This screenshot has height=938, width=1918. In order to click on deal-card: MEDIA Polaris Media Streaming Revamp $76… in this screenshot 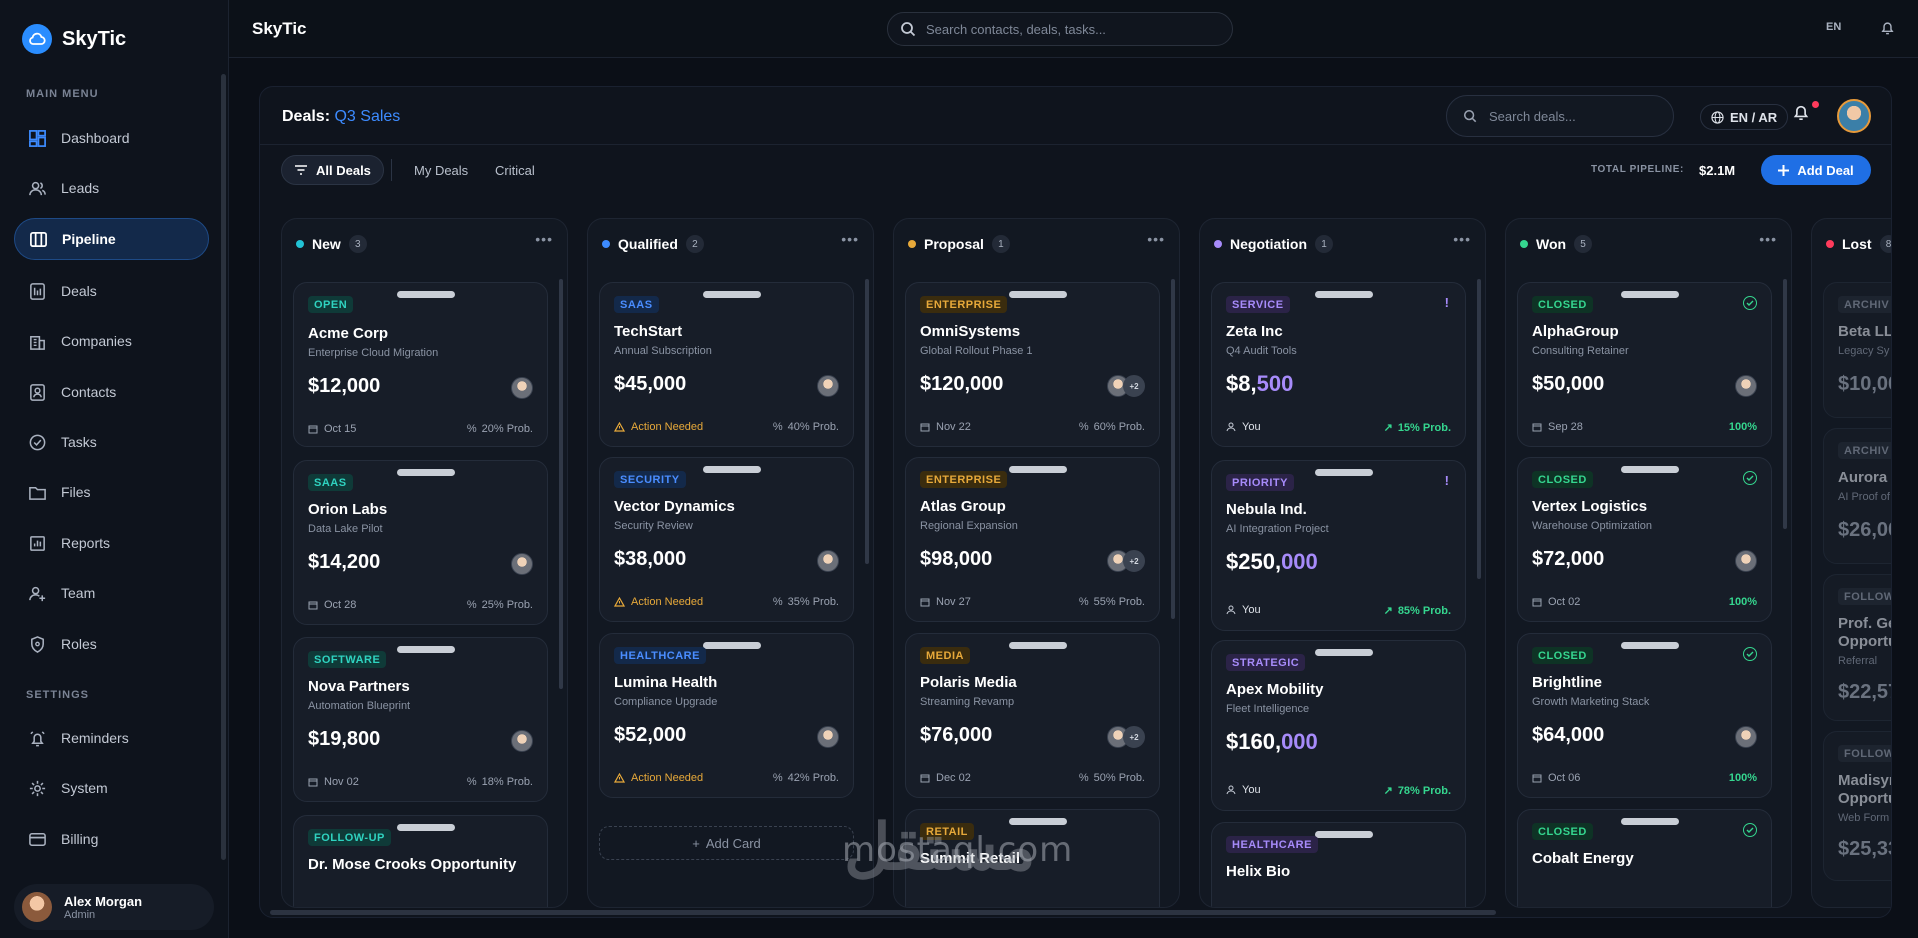, I will do `click(1032, 715)`.